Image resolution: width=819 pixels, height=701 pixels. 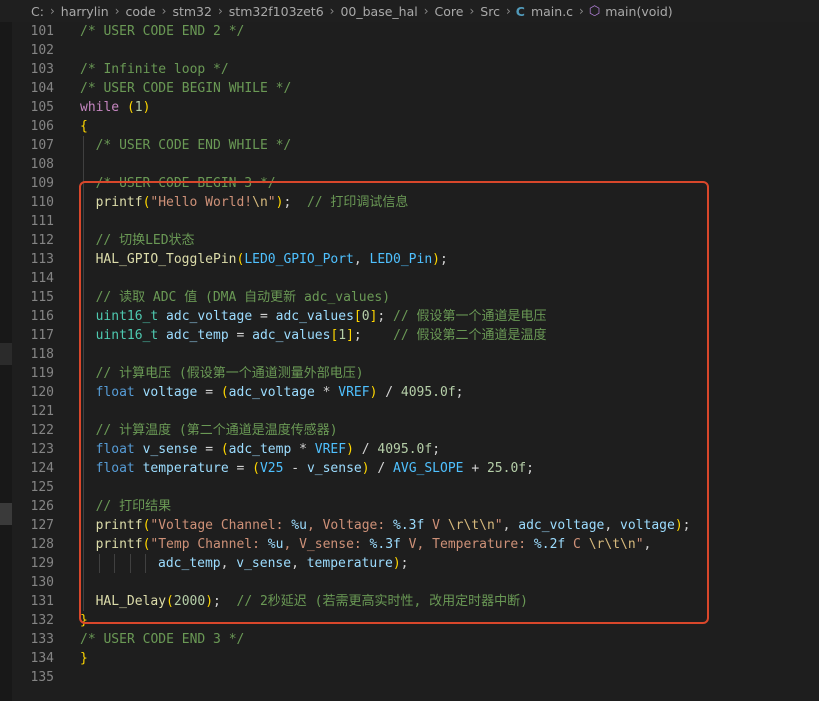 What do you see at coordinates (42, 50) in the screenshot?
I see `line-number: 102` at bounding box center [42, 50].